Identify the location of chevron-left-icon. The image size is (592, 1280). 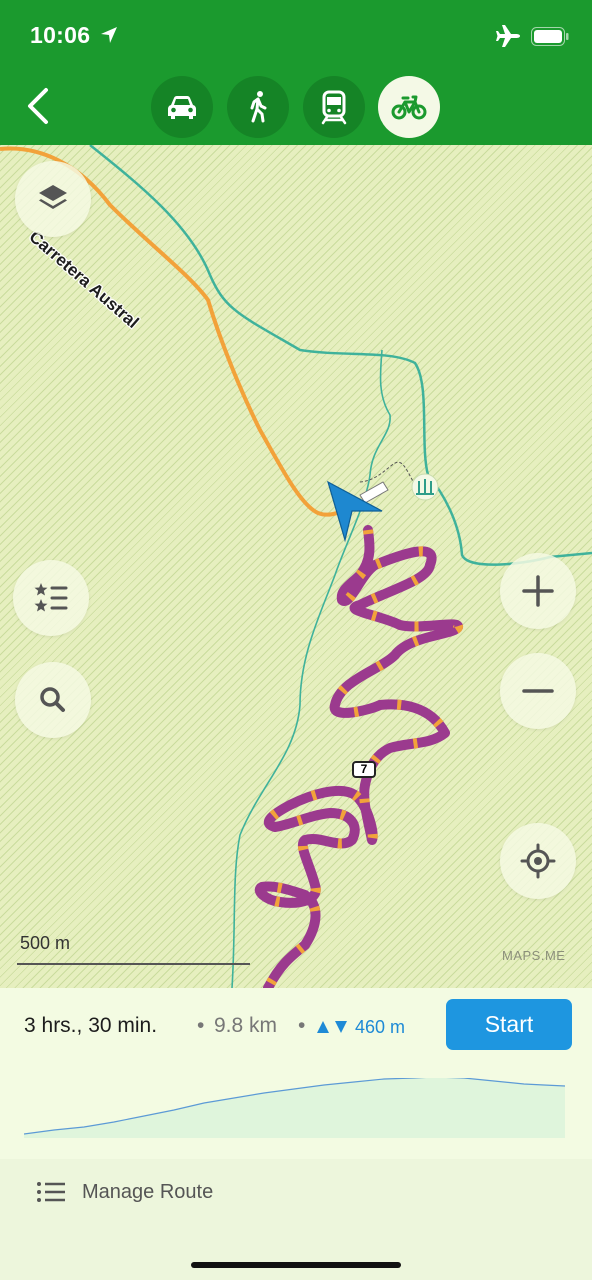
(40, 106).